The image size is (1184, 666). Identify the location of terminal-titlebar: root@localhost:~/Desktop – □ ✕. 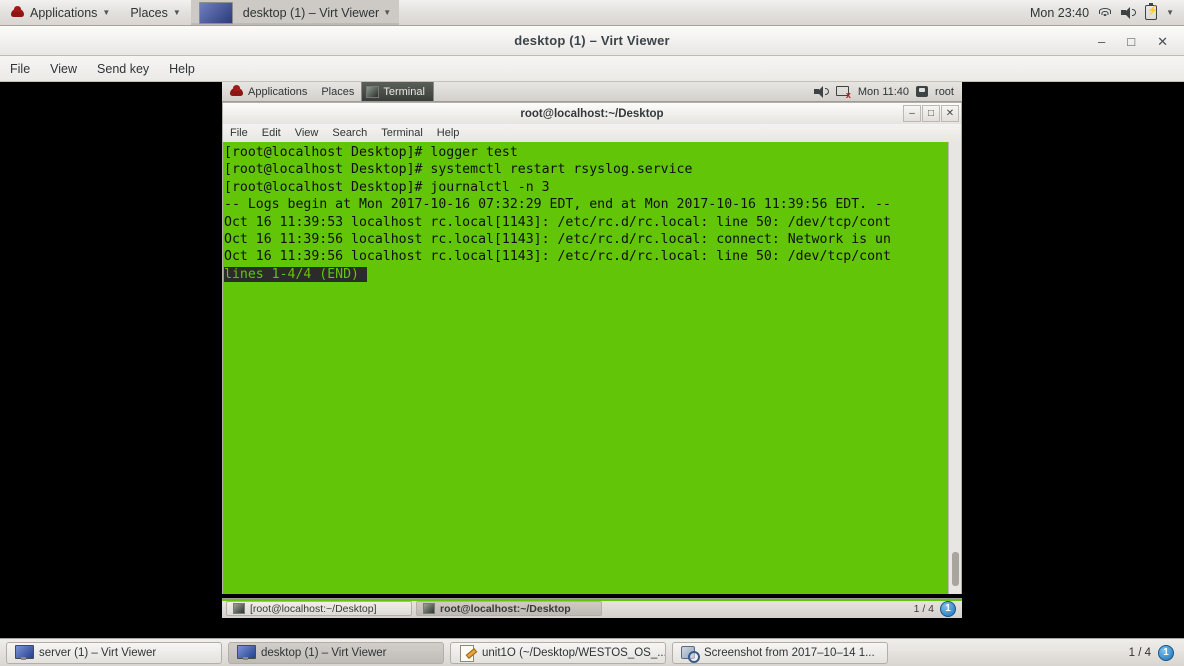
(592, 113).